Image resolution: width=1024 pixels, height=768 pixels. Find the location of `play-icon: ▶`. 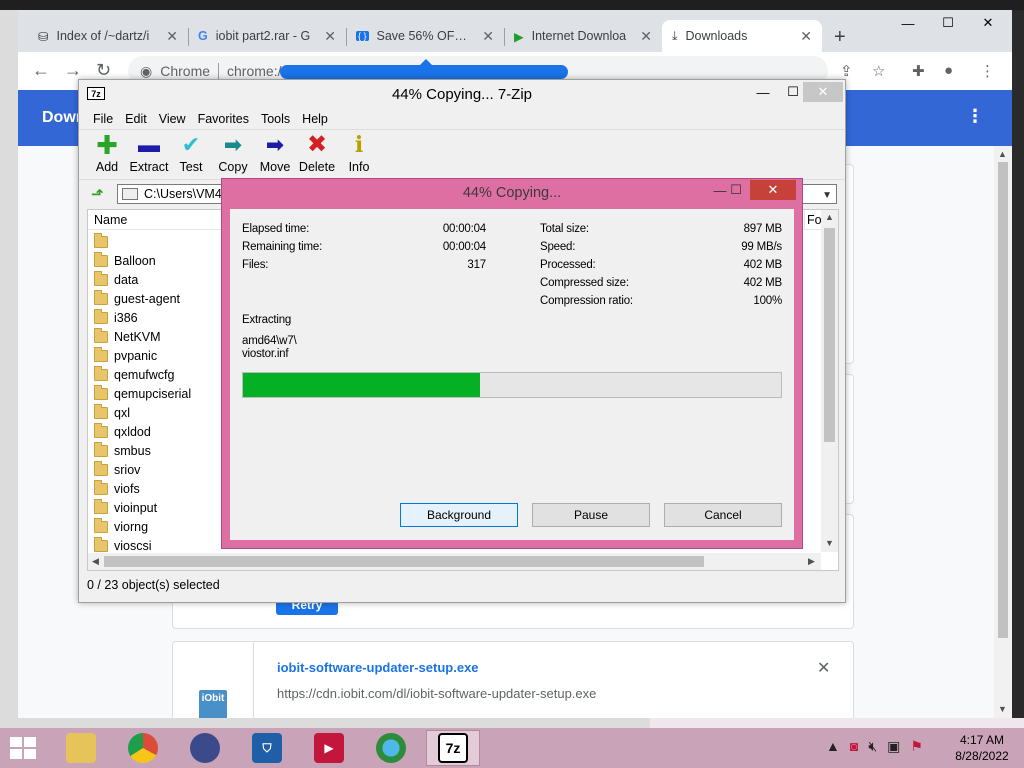

play-icon: ▶ is located at coordinates (519, 36).